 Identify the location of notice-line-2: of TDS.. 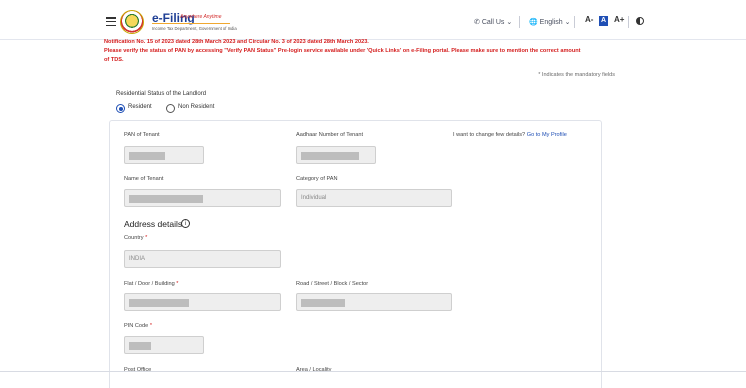
(114, 60).